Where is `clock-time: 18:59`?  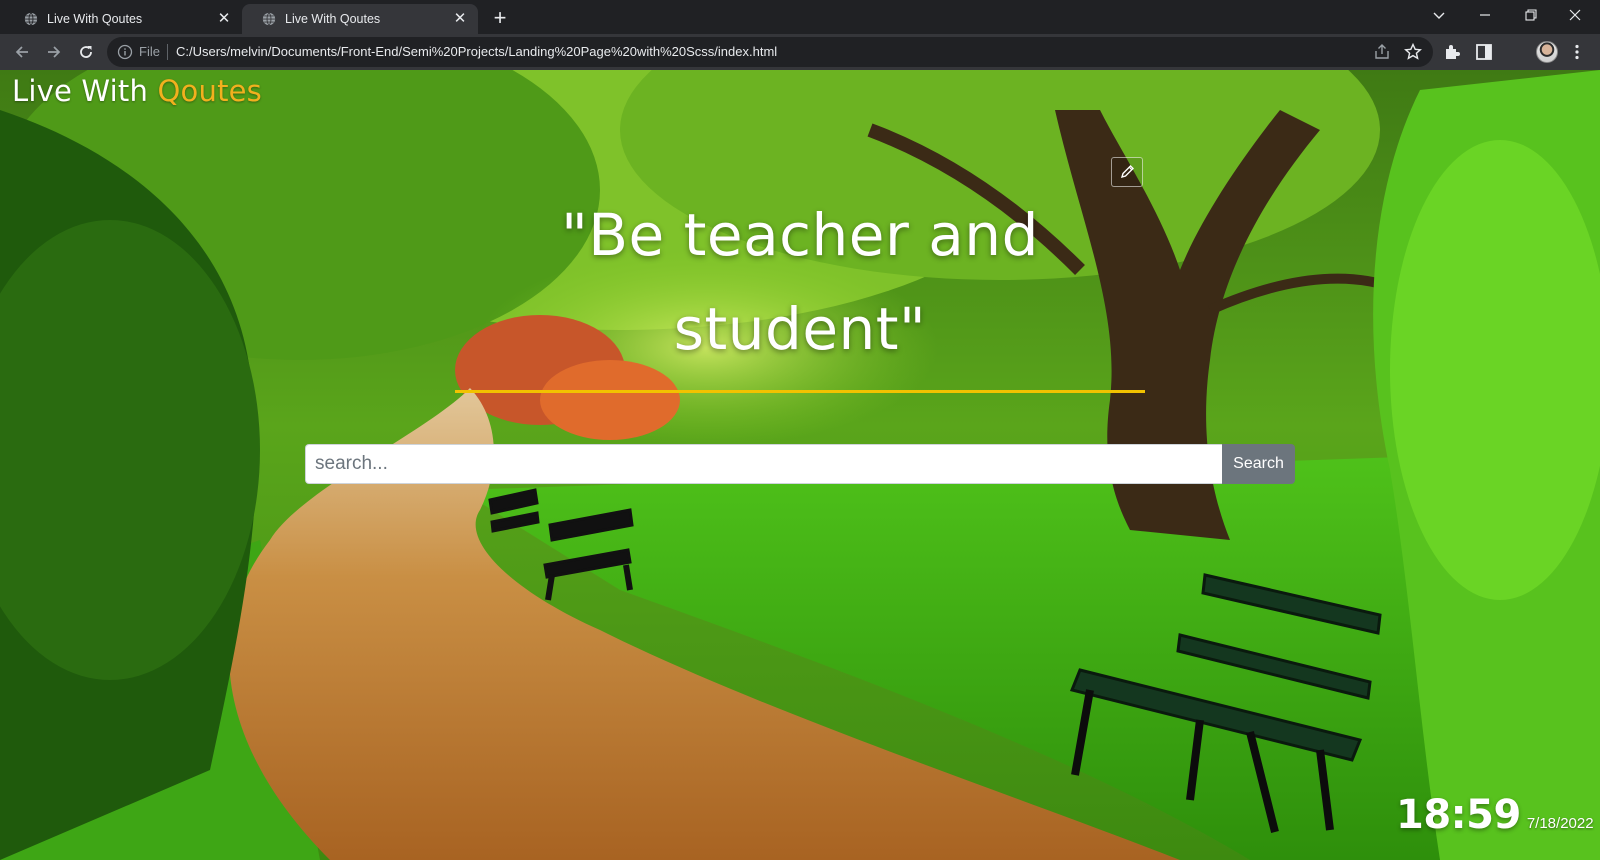 clock-time: 18:59 is located at coordinates (1458, 815).